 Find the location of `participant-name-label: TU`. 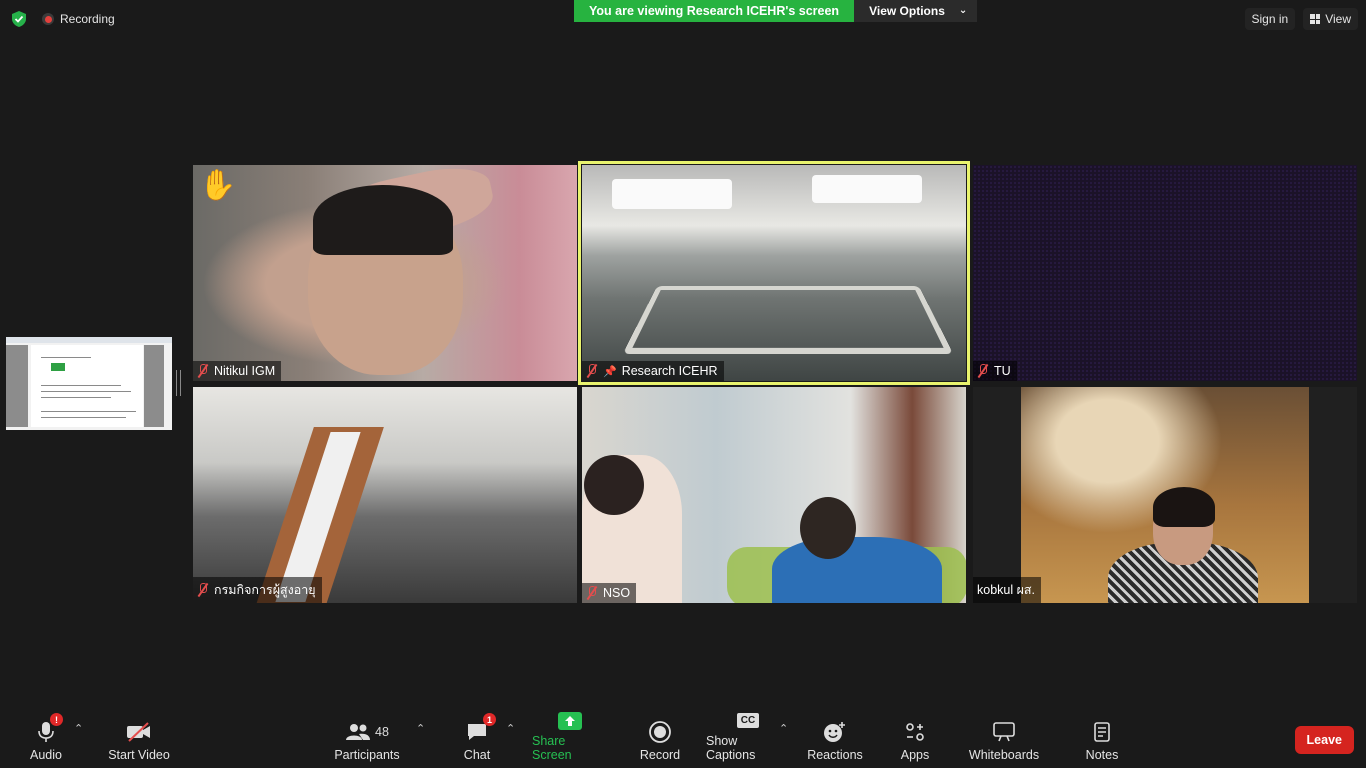

participant-name-label: TU is located at coordinates (995, 371).